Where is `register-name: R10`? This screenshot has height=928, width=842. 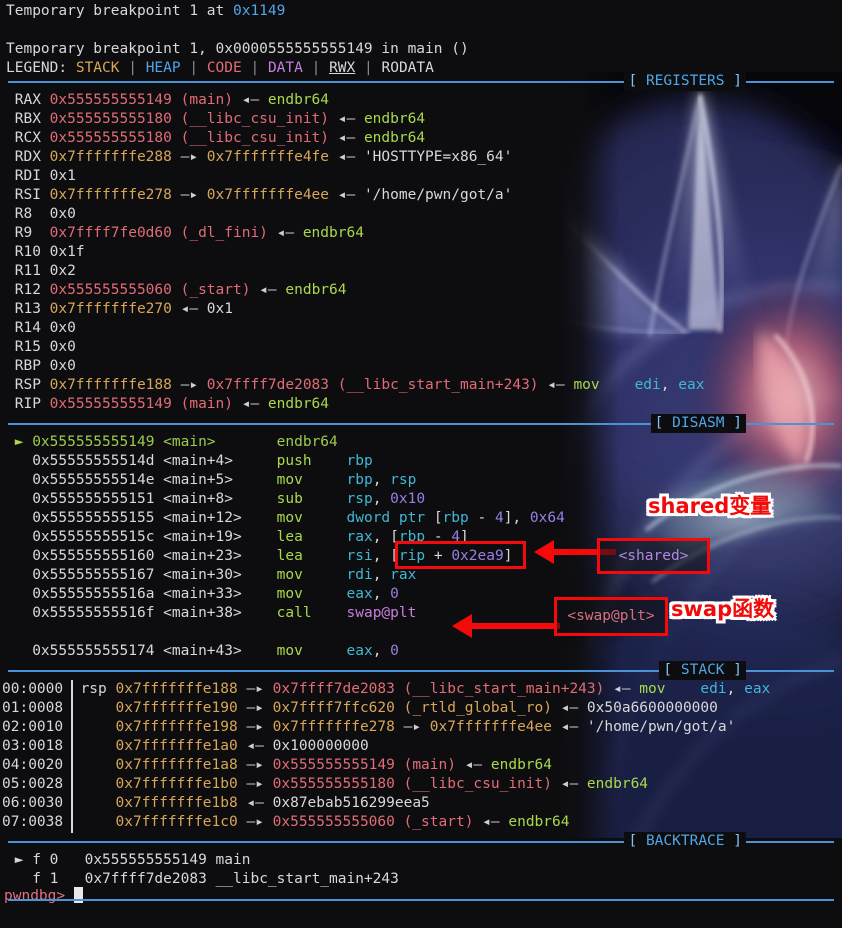 register-name: R10 is located at coordinates (28, 252).